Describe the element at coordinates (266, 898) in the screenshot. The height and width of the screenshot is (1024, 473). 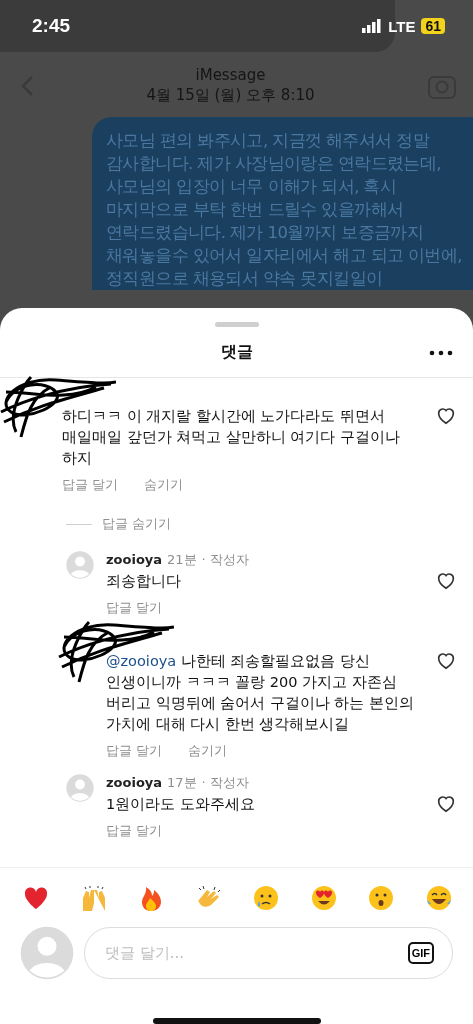
I see `crying-face-emoji-icon` at that location.